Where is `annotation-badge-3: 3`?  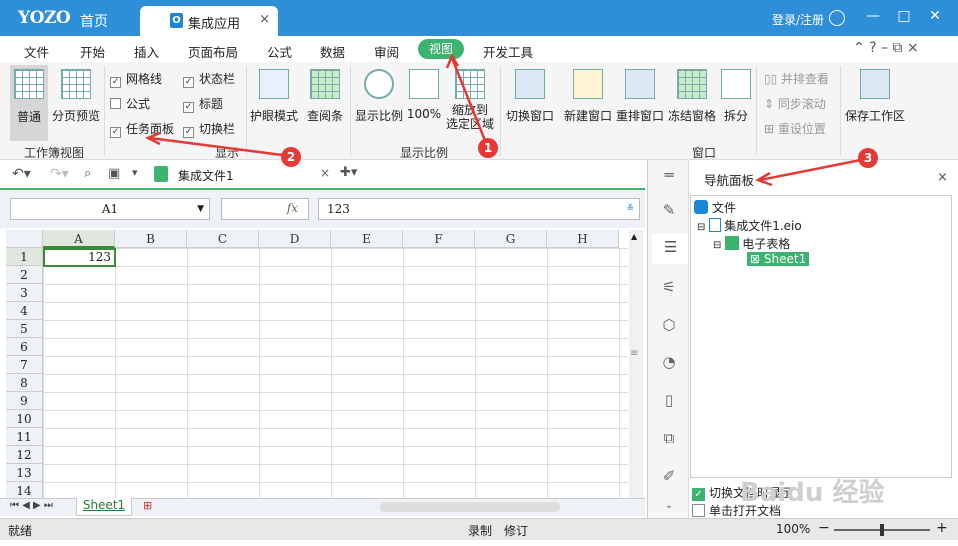 annotation-badge-3: 3 is located at coordinates (868, 158).